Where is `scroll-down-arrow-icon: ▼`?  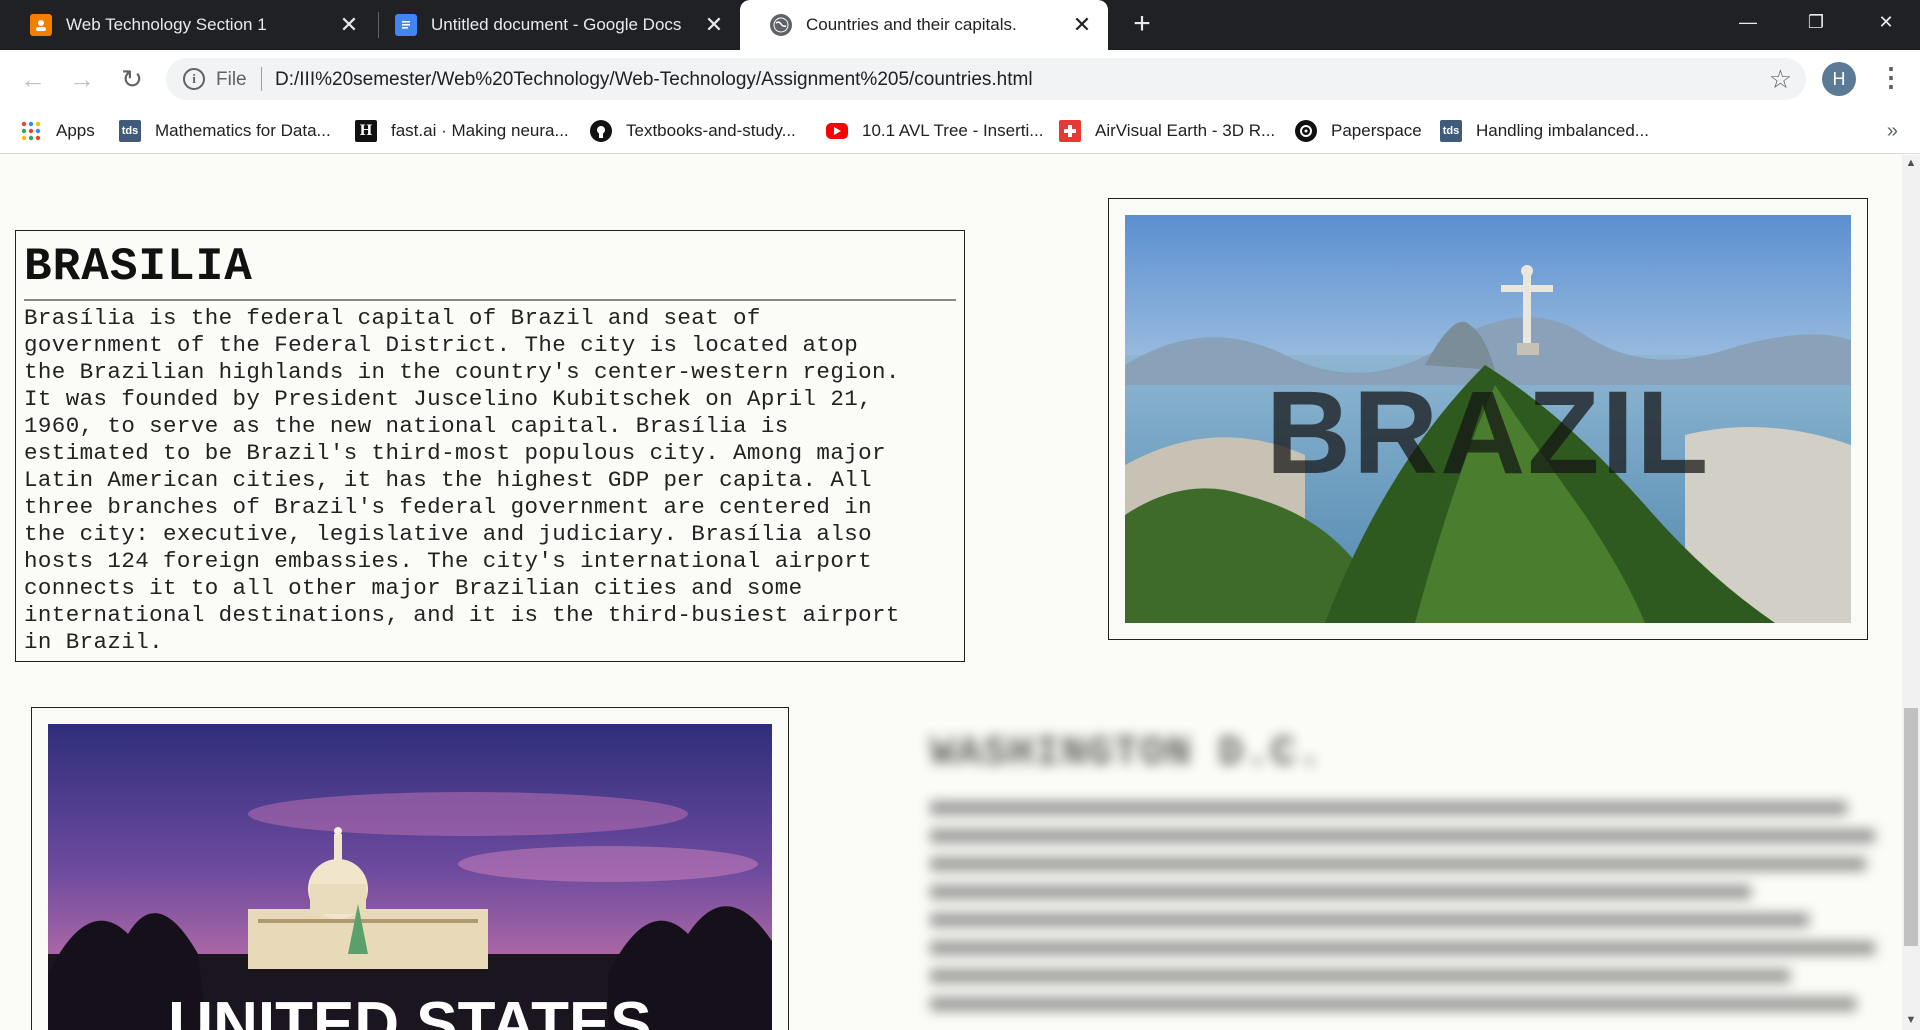 scroll-down-arrow-icon: ▼ is located at coordinates (1911, 1021).